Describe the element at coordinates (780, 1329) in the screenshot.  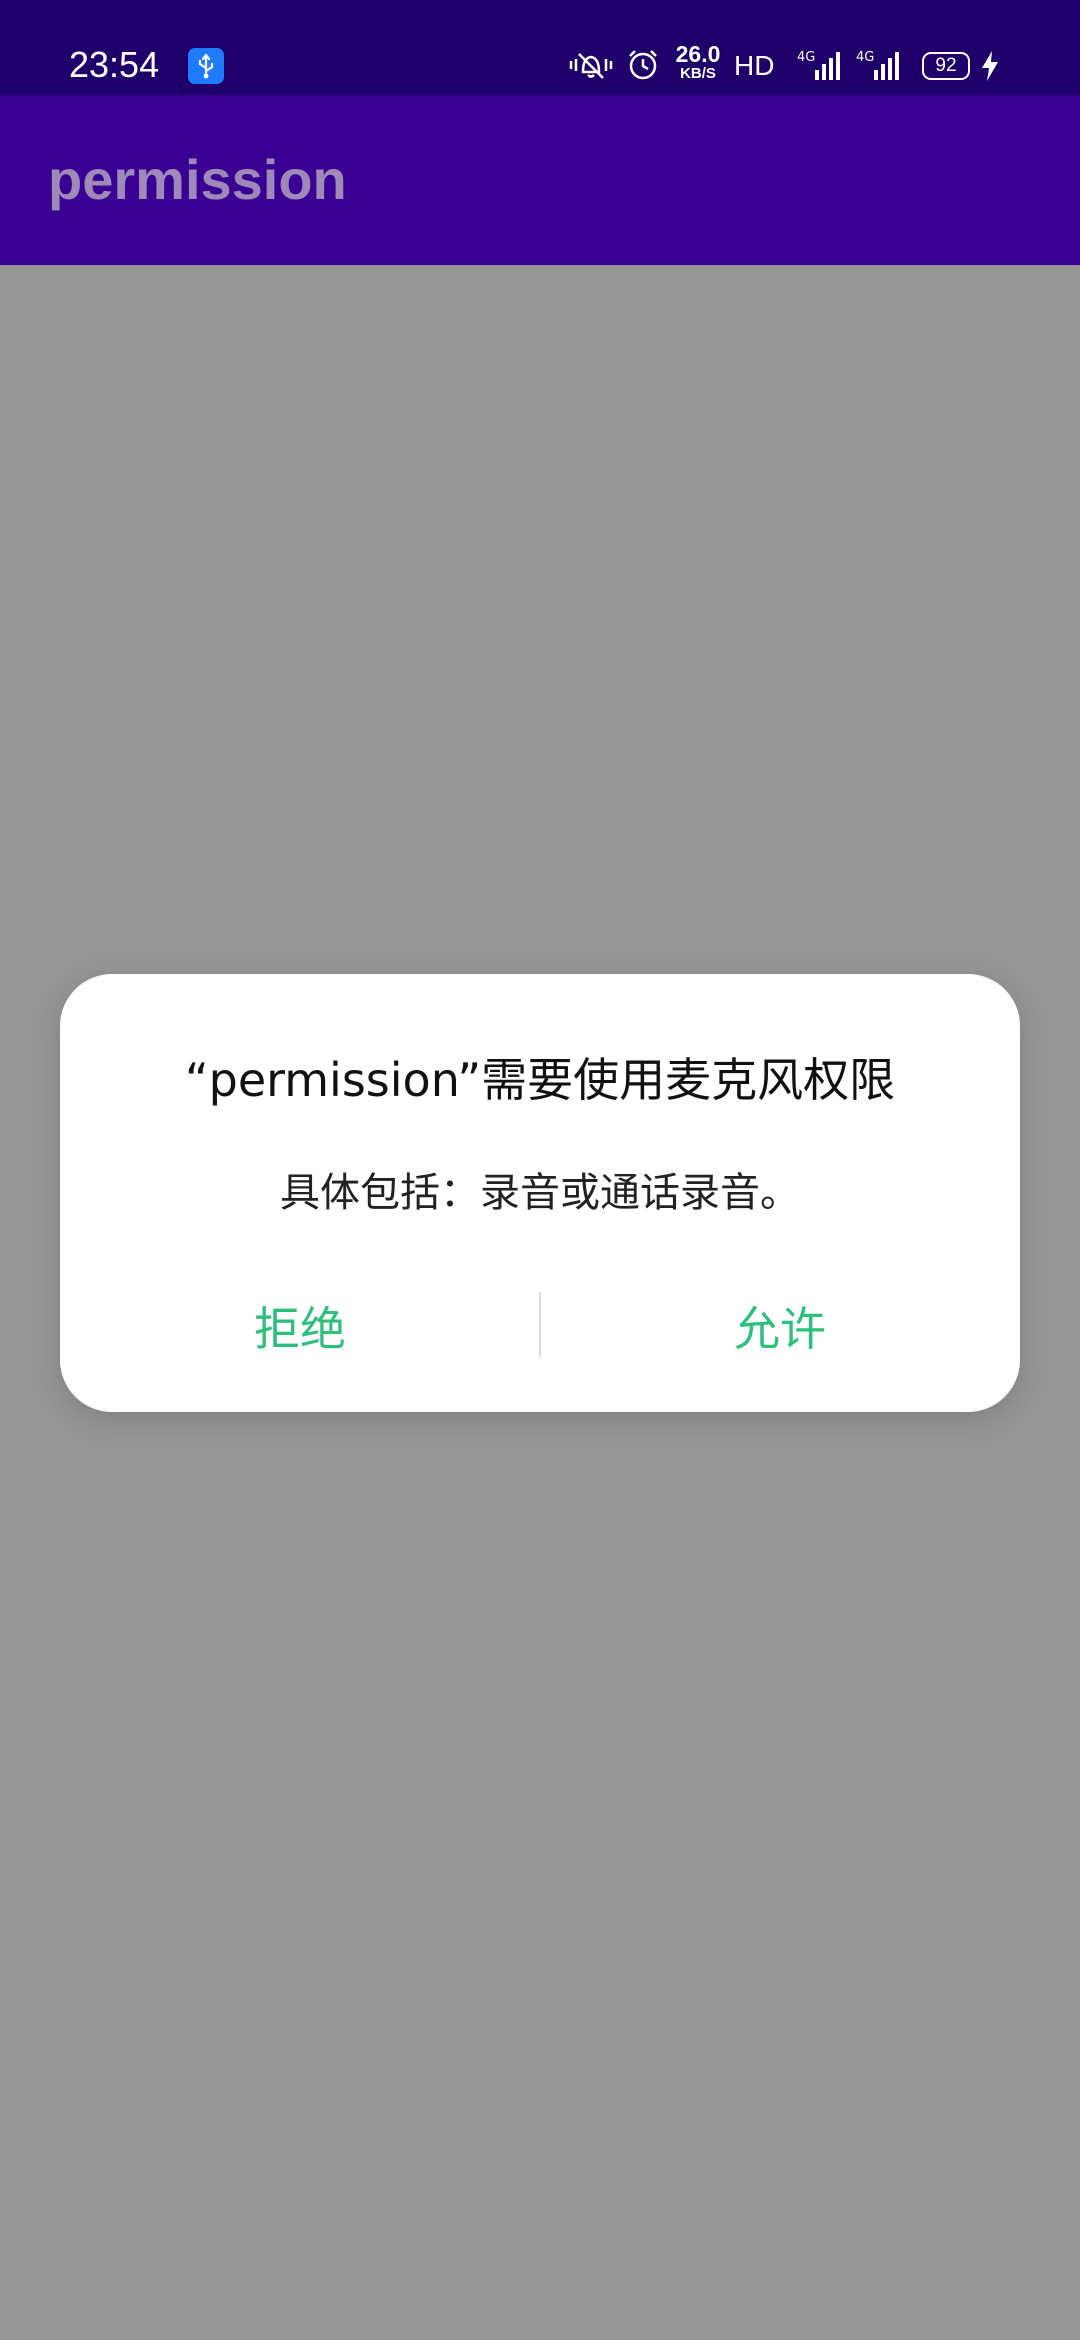
I see `allow-button: 允许` at that location.